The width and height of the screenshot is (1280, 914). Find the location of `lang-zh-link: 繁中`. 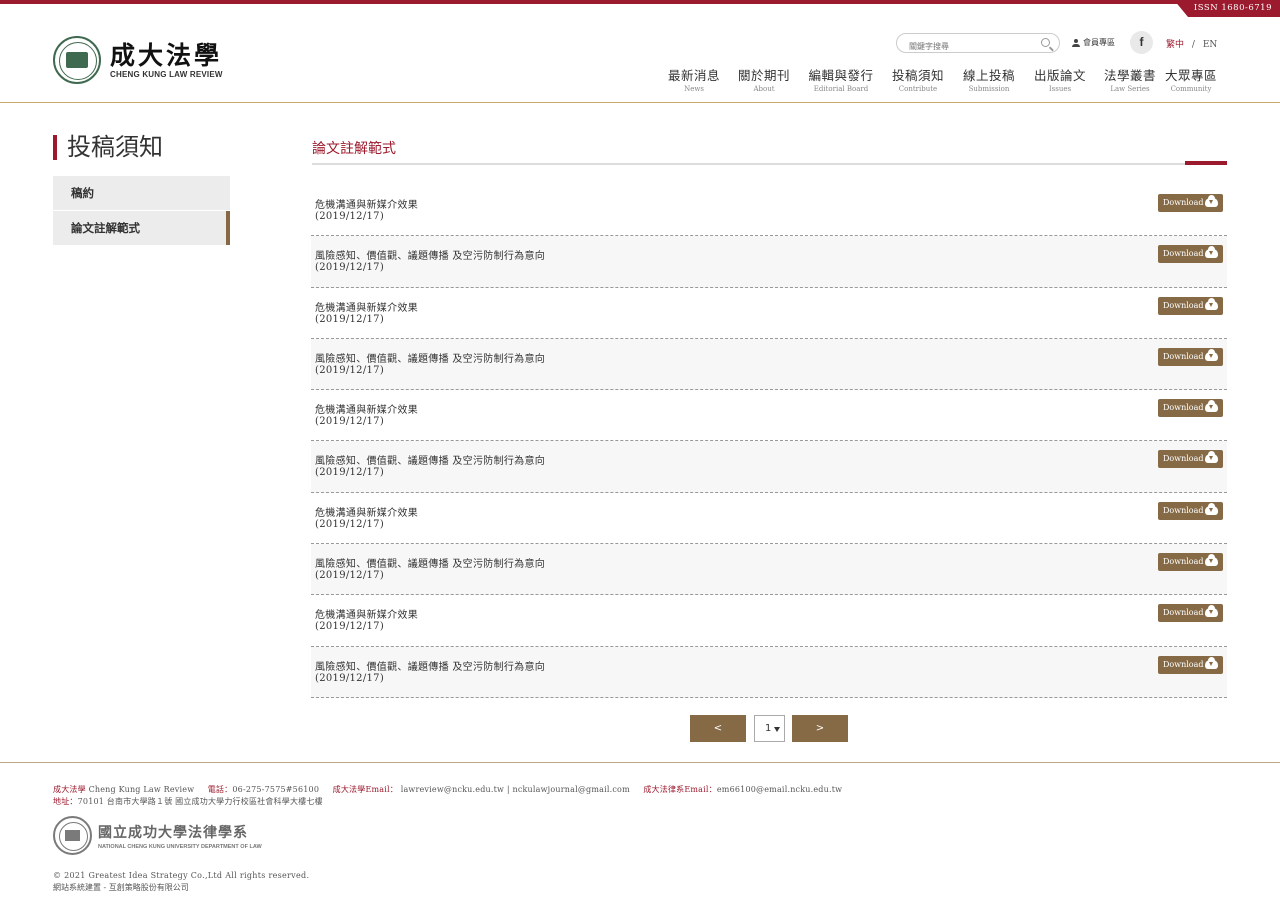

lang-zh-link: 繁中 is located at coordinates (1175, 45).